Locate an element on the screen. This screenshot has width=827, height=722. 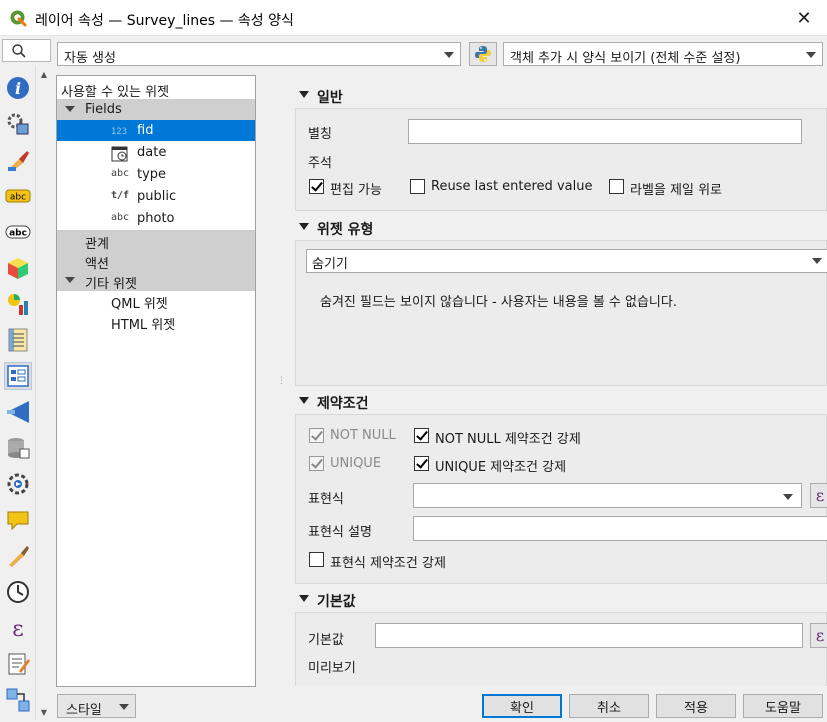
label-on-top-checkbox is located at coordinates (616, 186).